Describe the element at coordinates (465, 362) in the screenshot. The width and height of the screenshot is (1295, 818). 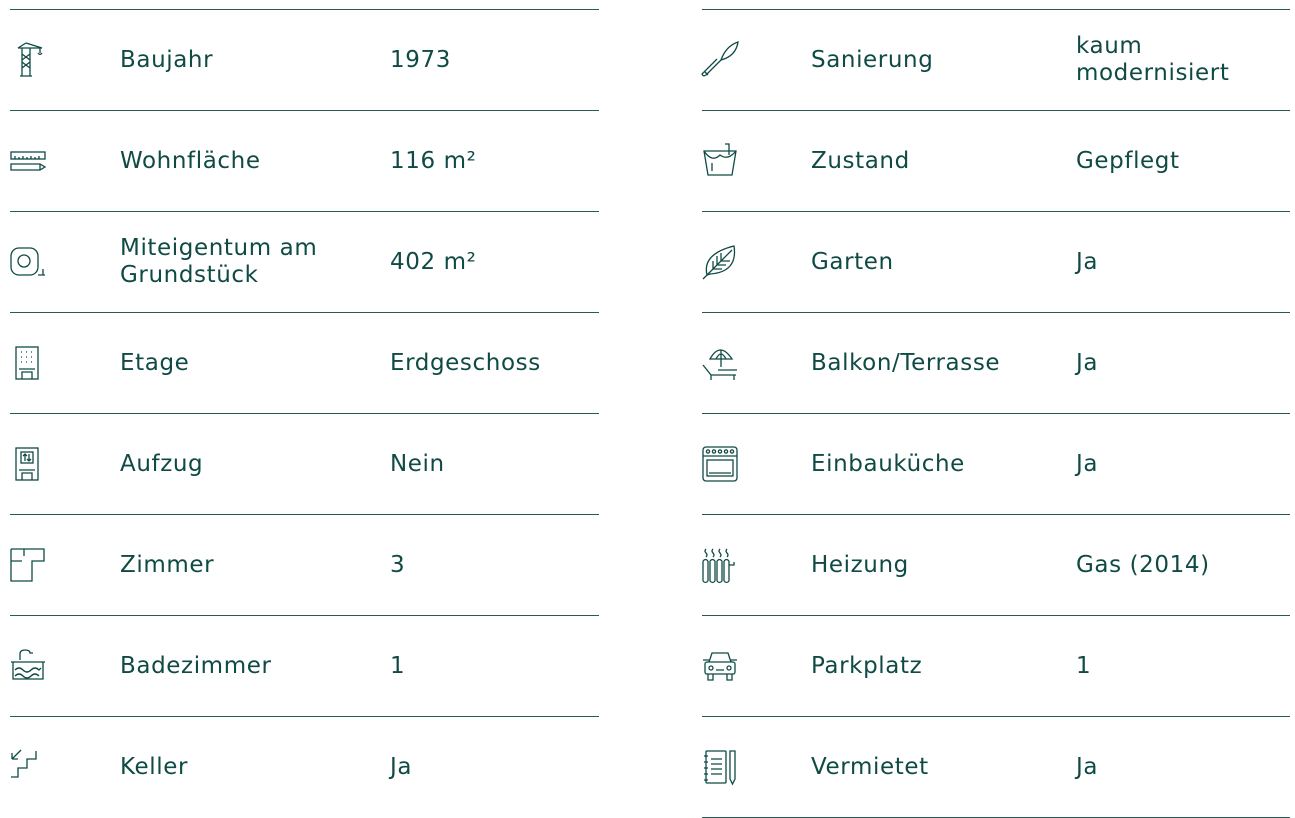
I see `detail-value: Erdgeschoss` at that location.